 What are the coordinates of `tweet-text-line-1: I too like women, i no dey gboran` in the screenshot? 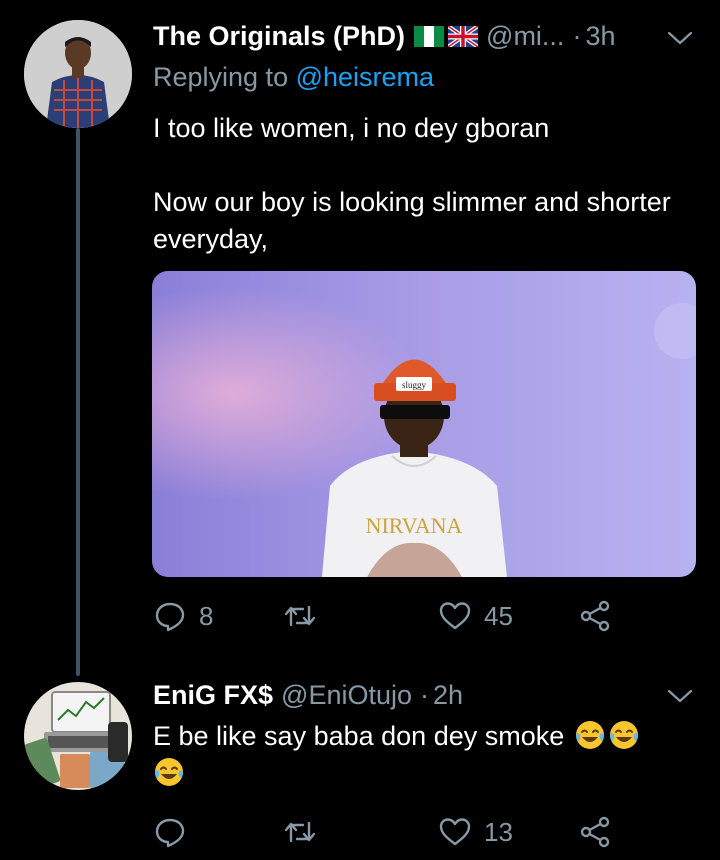 It's located at (351, 128).